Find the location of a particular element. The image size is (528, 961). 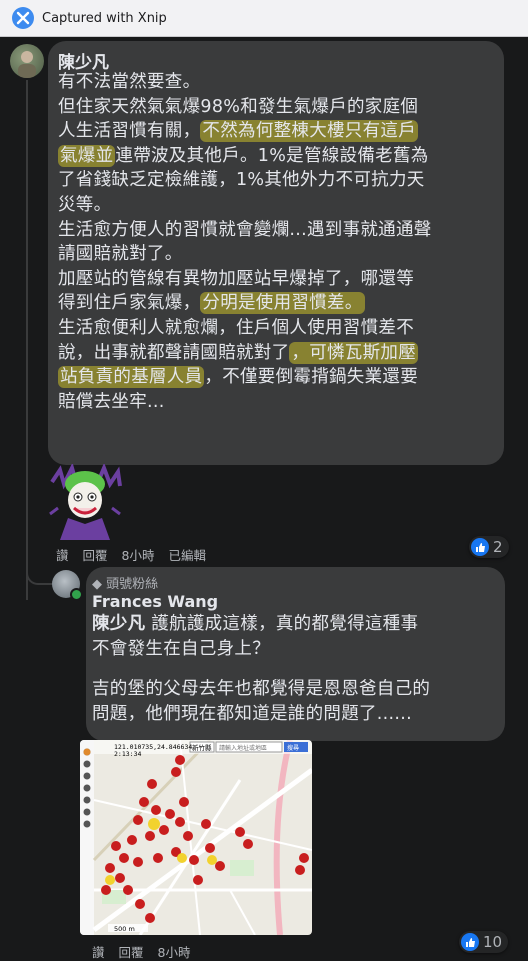

comment-line: 加壓站的管線有異物加壓站早爆掉了，哪還等 is located at coordinates (280, 279).